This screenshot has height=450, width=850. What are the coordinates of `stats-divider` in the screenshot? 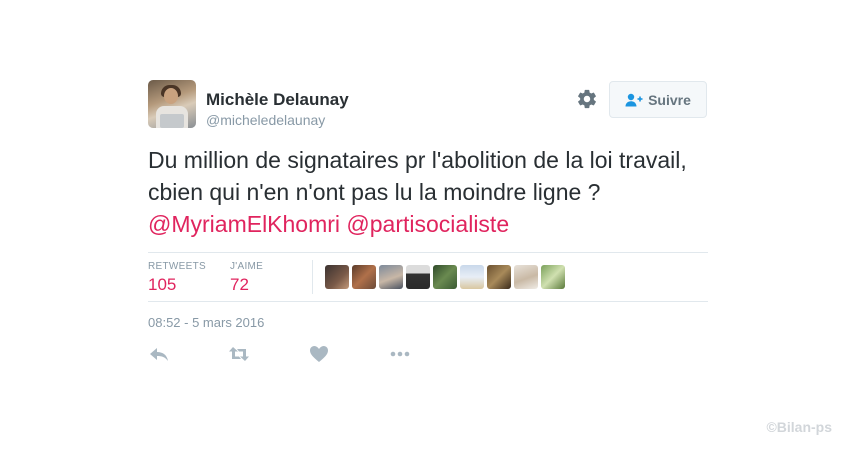 It's located at (312, 277).